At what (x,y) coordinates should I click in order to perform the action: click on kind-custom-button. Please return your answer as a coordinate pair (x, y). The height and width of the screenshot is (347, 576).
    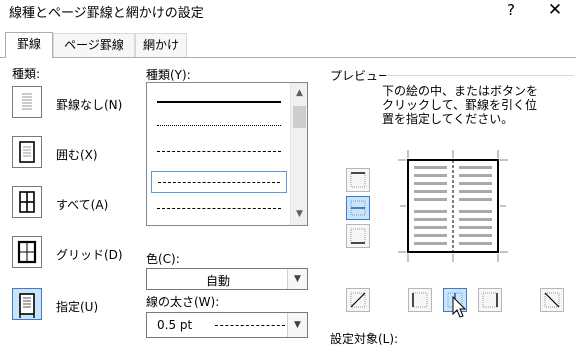
    Looking at the image, I should click on (27, 304).